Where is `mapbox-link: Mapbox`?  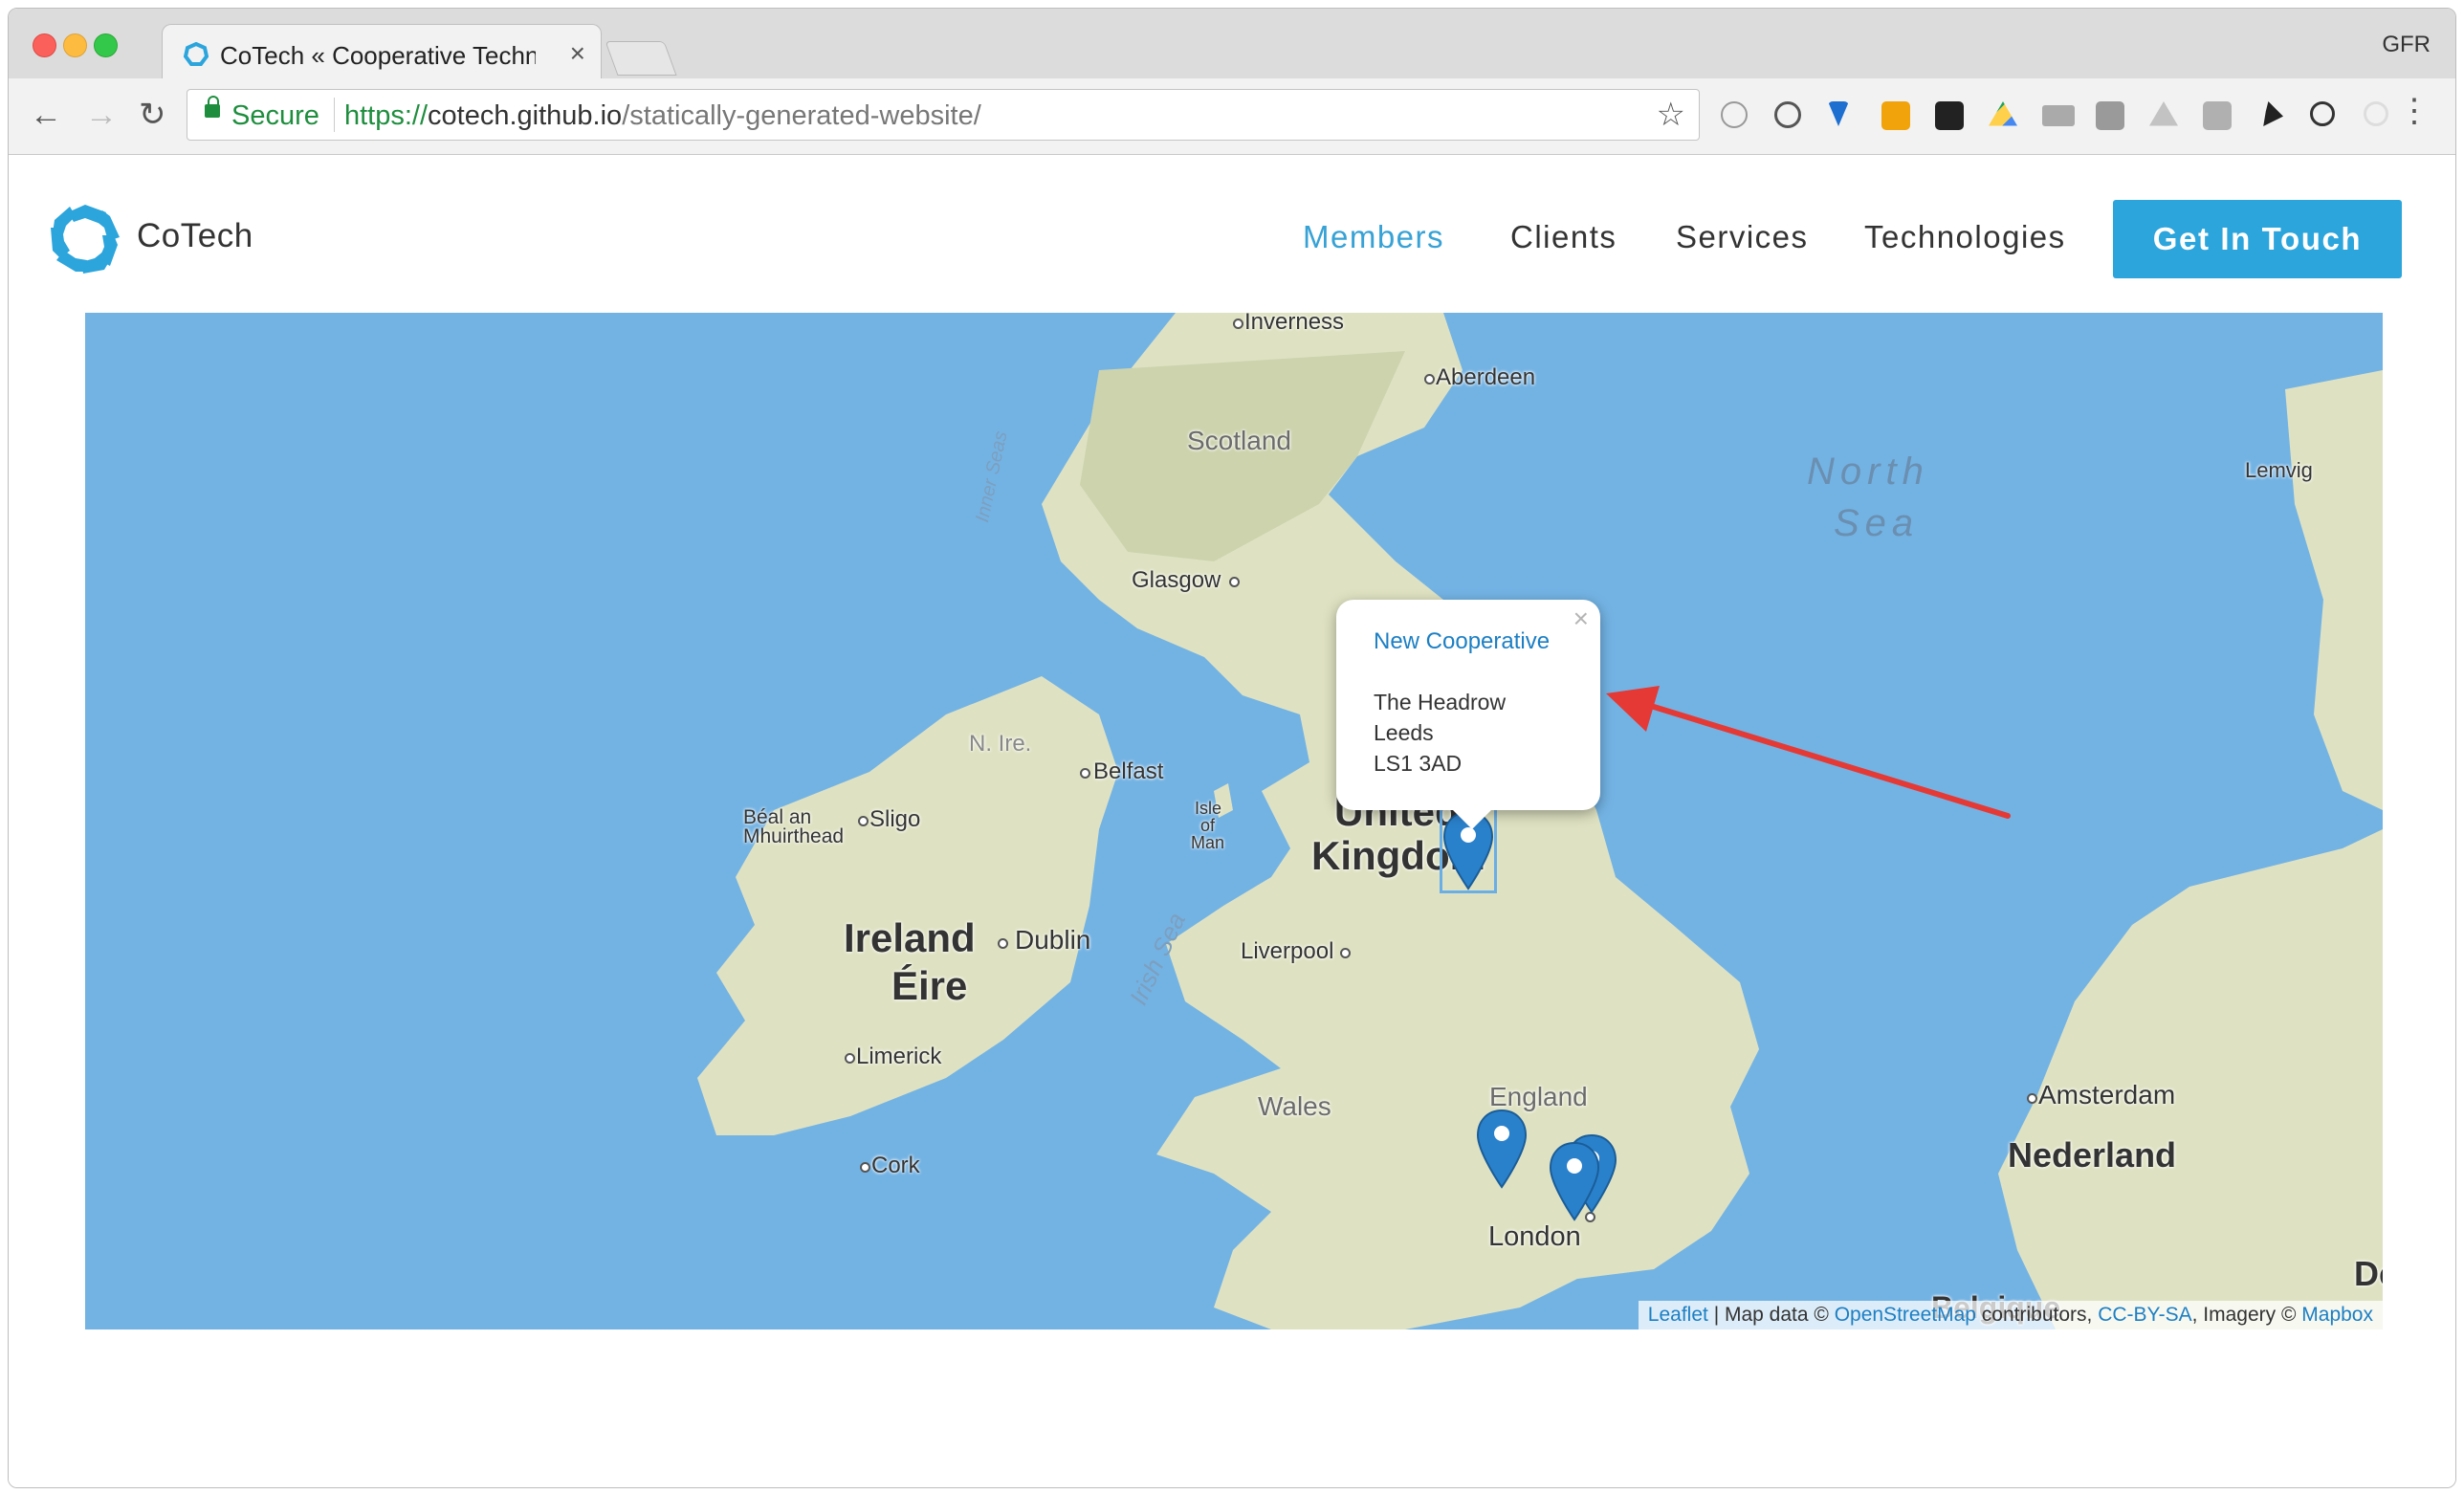
mapbox-link: Mapbox is located at coordinates (2337, 1315).